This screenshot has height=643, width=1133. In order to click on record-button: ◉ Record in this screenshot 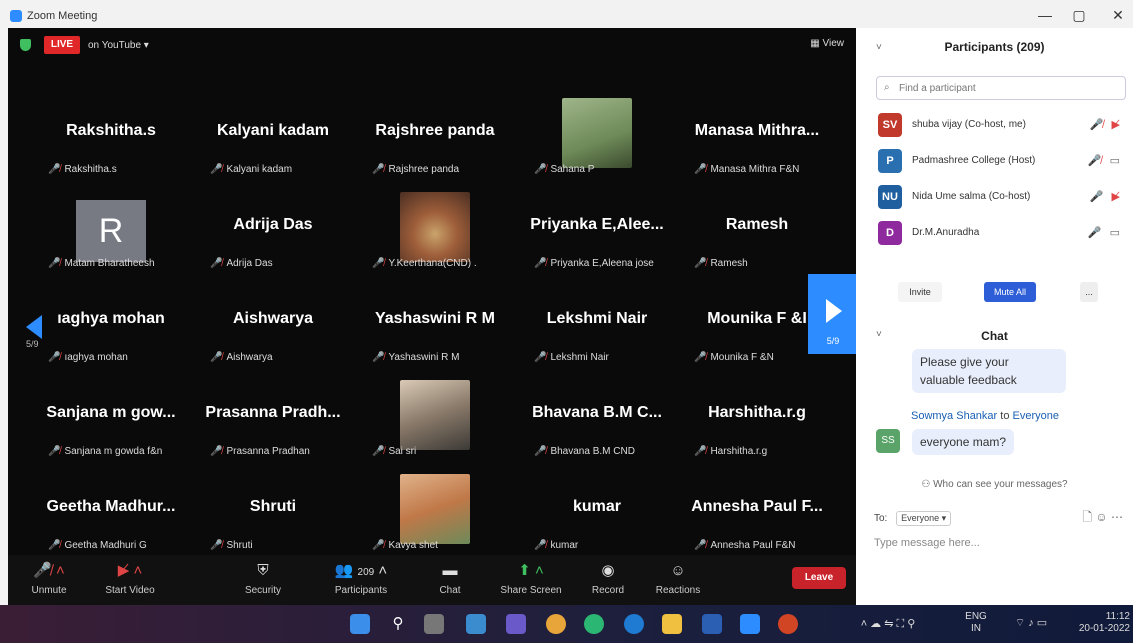, I will do `click(608, 578)`.